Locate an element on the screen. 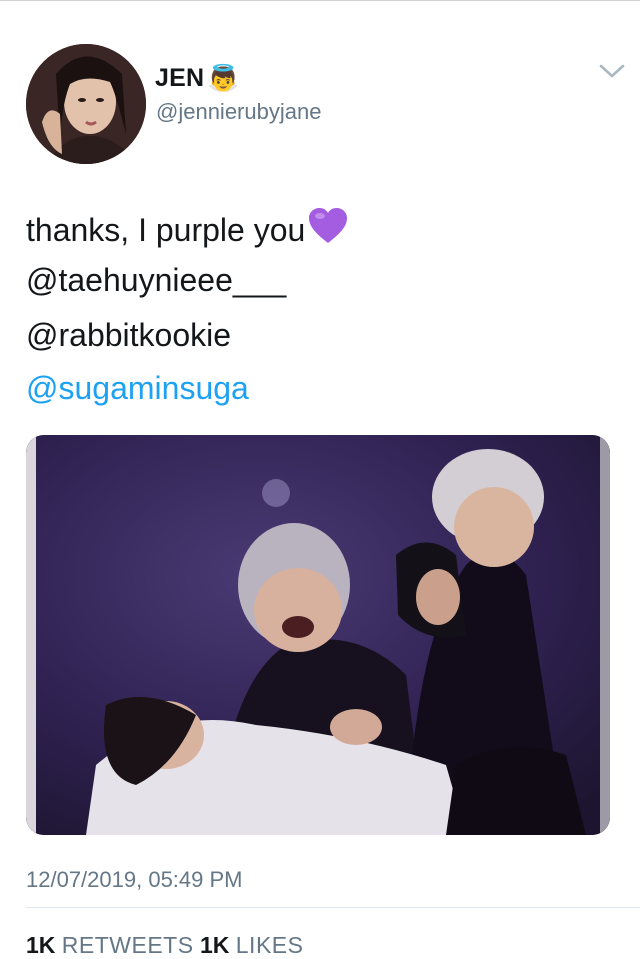 This screenshot has width=640, height=959. mention-rabbitkookie: @rabbitkookie is located at coordinates (128, 335).